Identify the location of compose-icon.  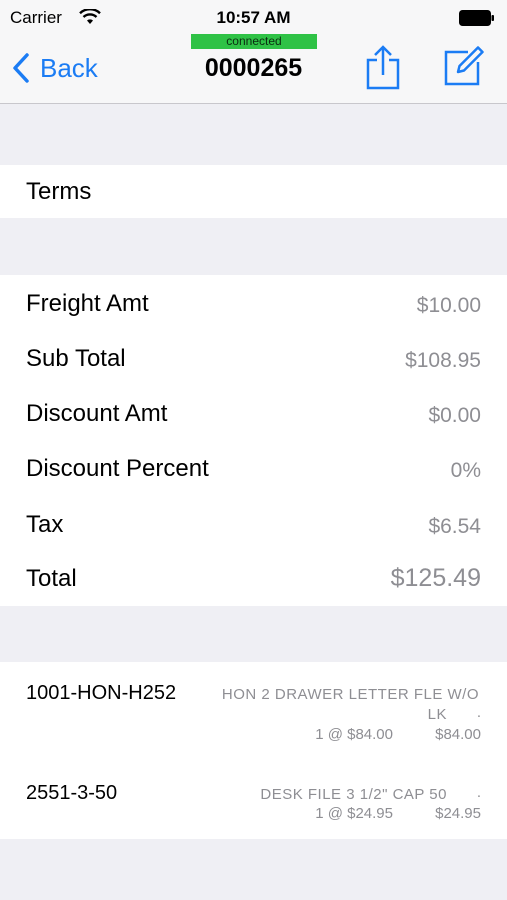
(464, 66).